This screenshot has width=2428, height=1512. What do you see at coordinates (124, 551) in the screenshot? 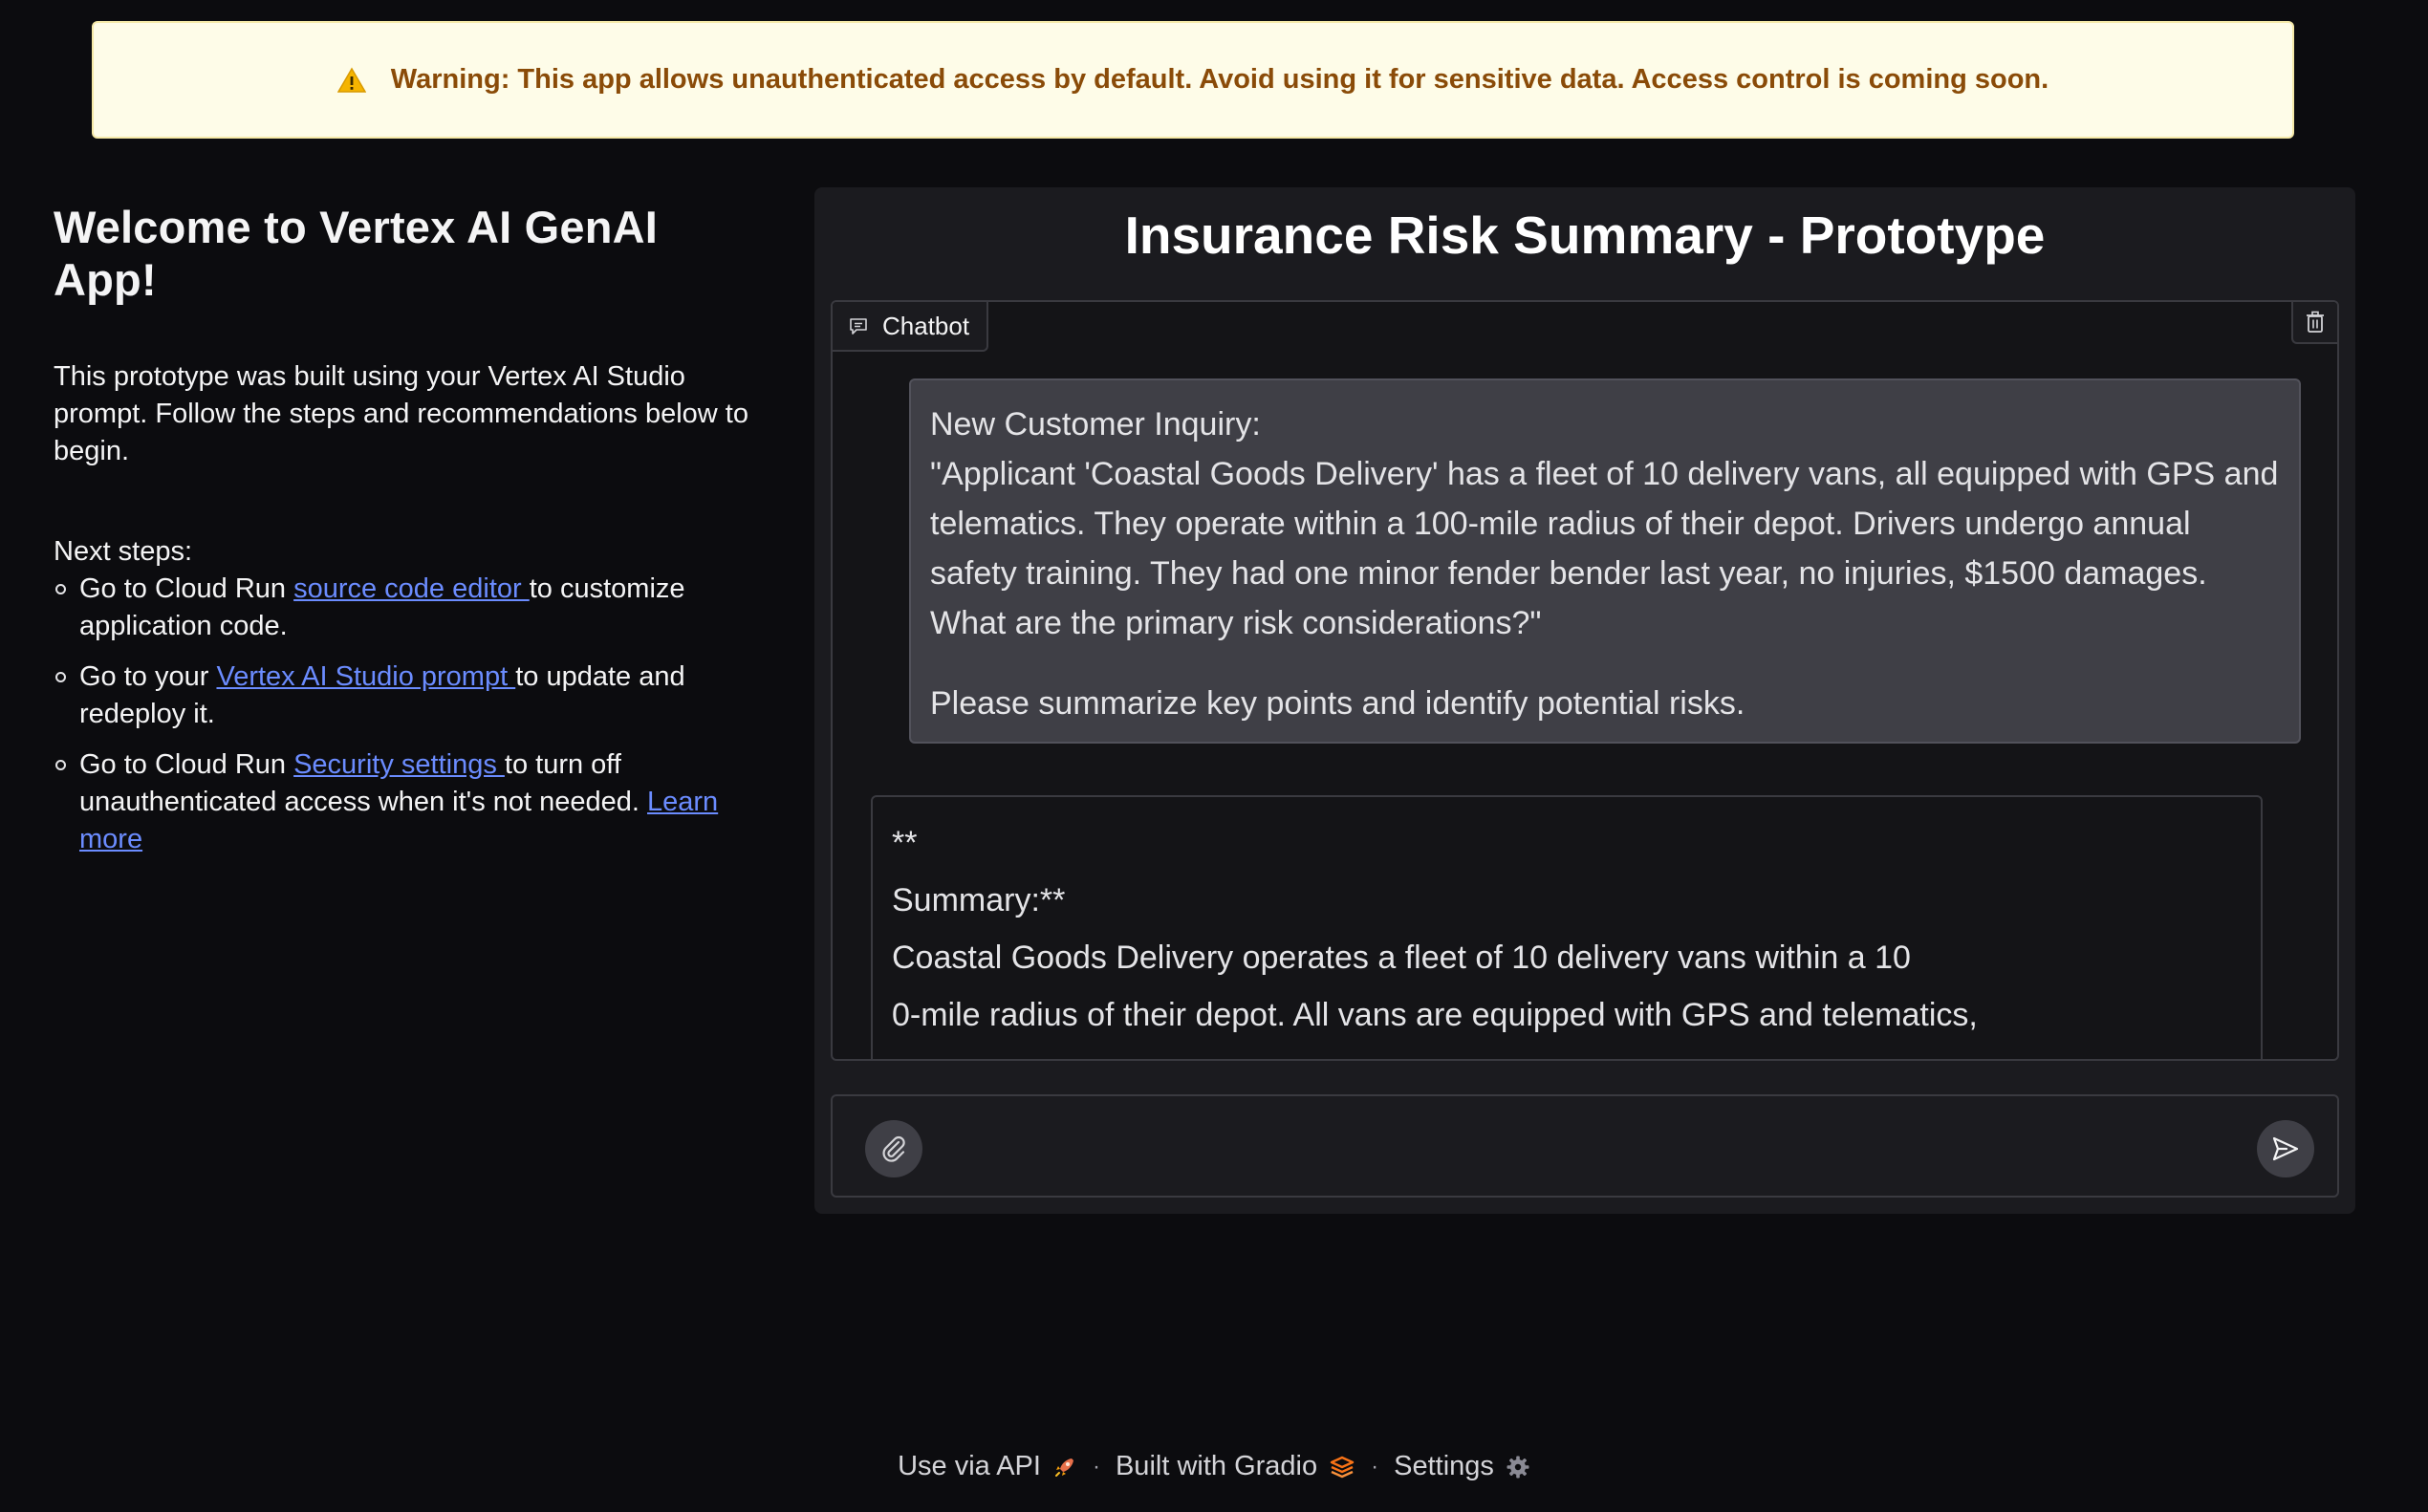
I see `next-steps-label: Next steps:` at bounding box center [124, 551].